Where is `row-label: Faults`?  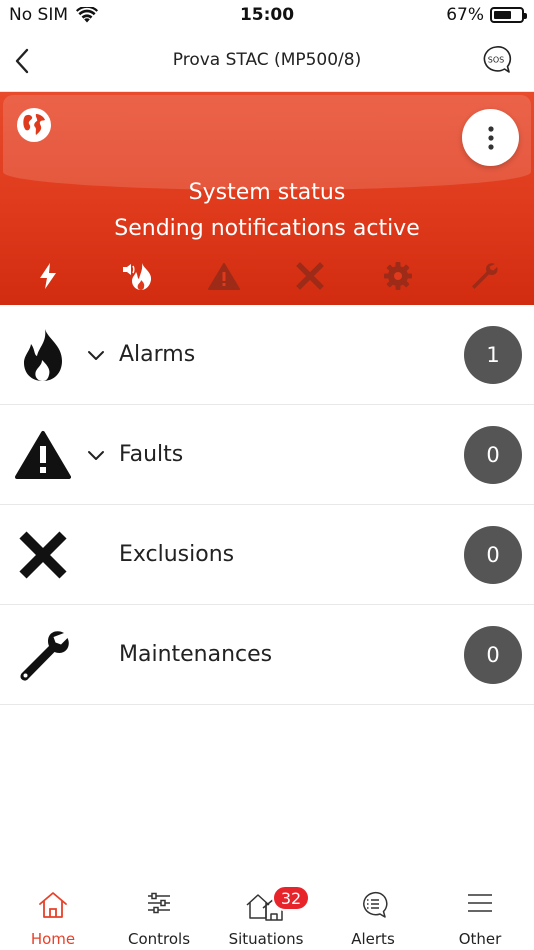 row-label: Faults is located at coordinates (151, 454).